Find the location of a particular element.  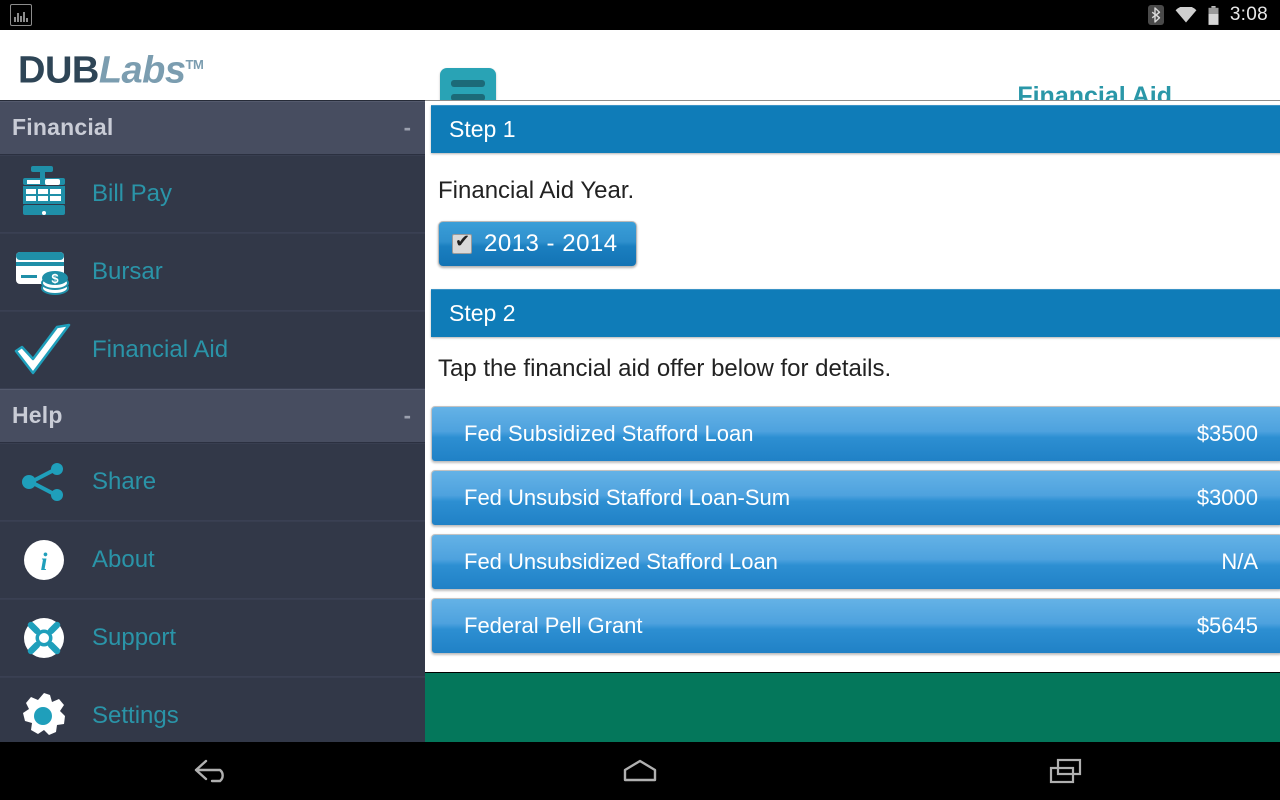

recent-apps-icon is located at coordinates (1067, 771).